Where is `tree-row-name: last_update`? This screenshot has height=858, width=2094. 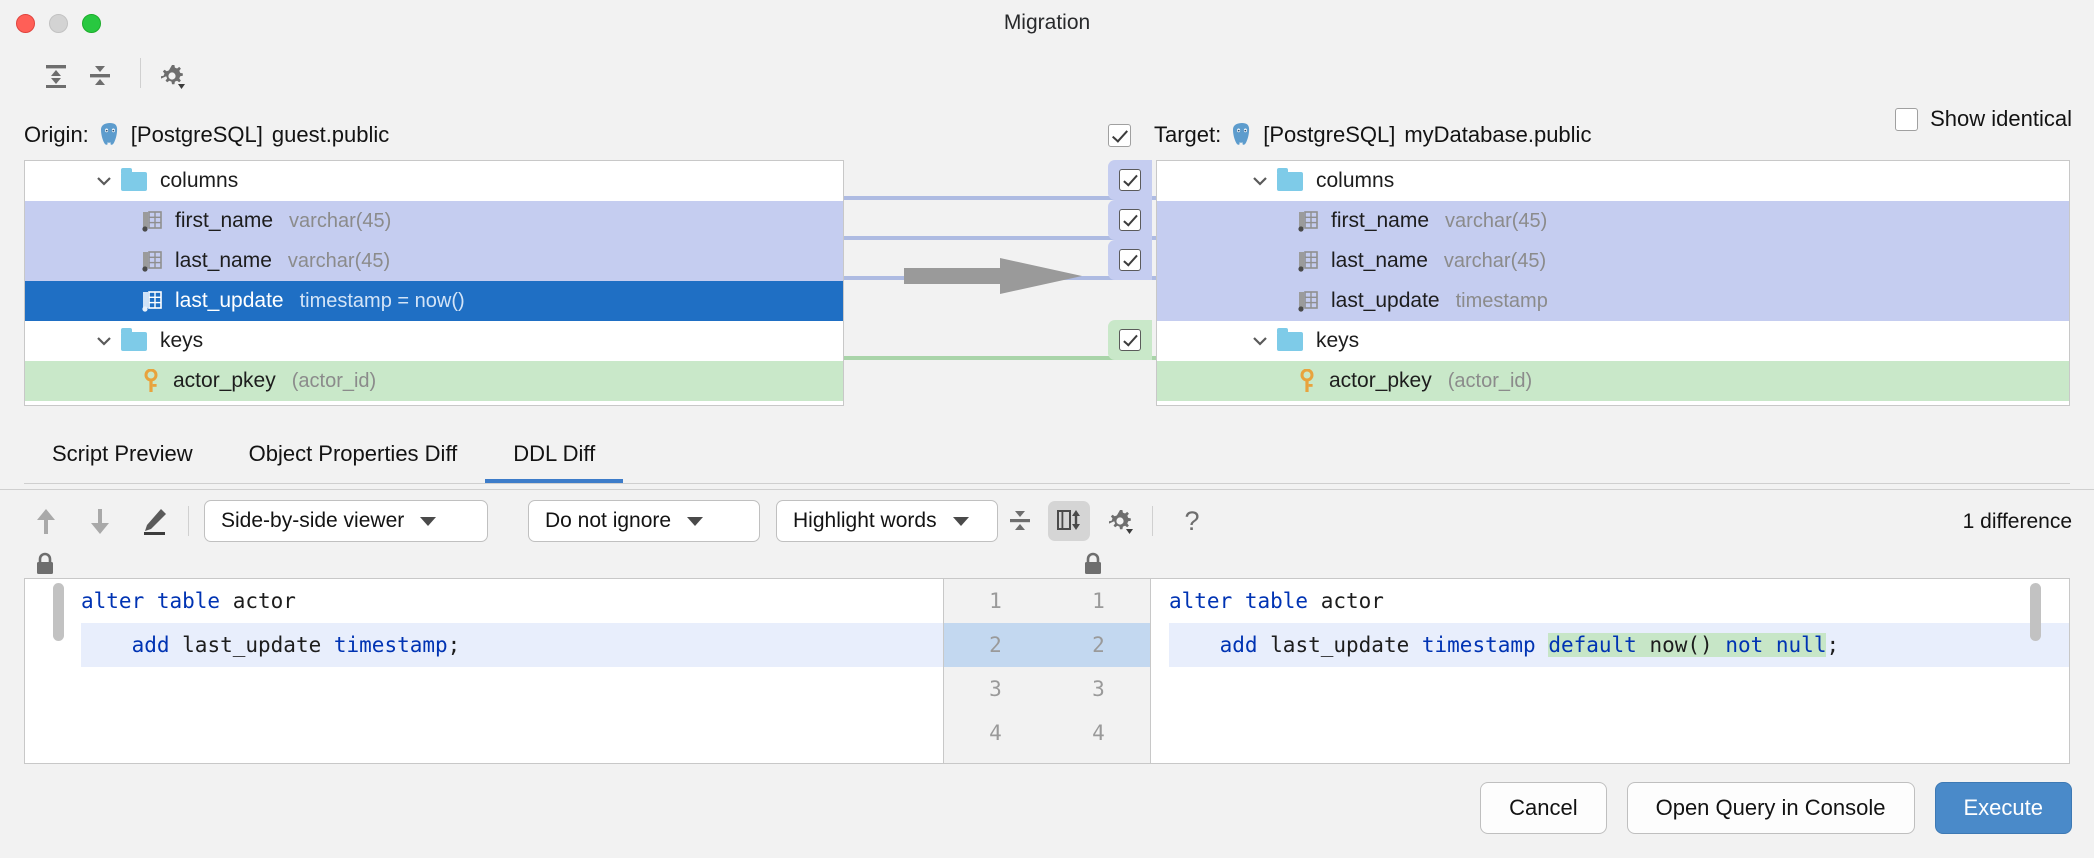
tree-row-name: last_update is located at coordinates (1385, 300).